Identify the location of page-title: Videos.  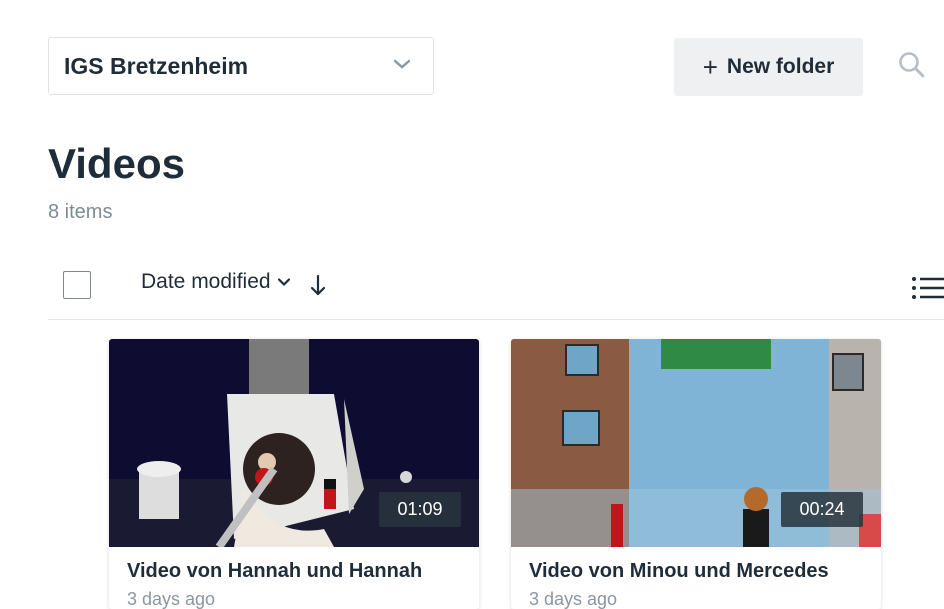
(116, 163).